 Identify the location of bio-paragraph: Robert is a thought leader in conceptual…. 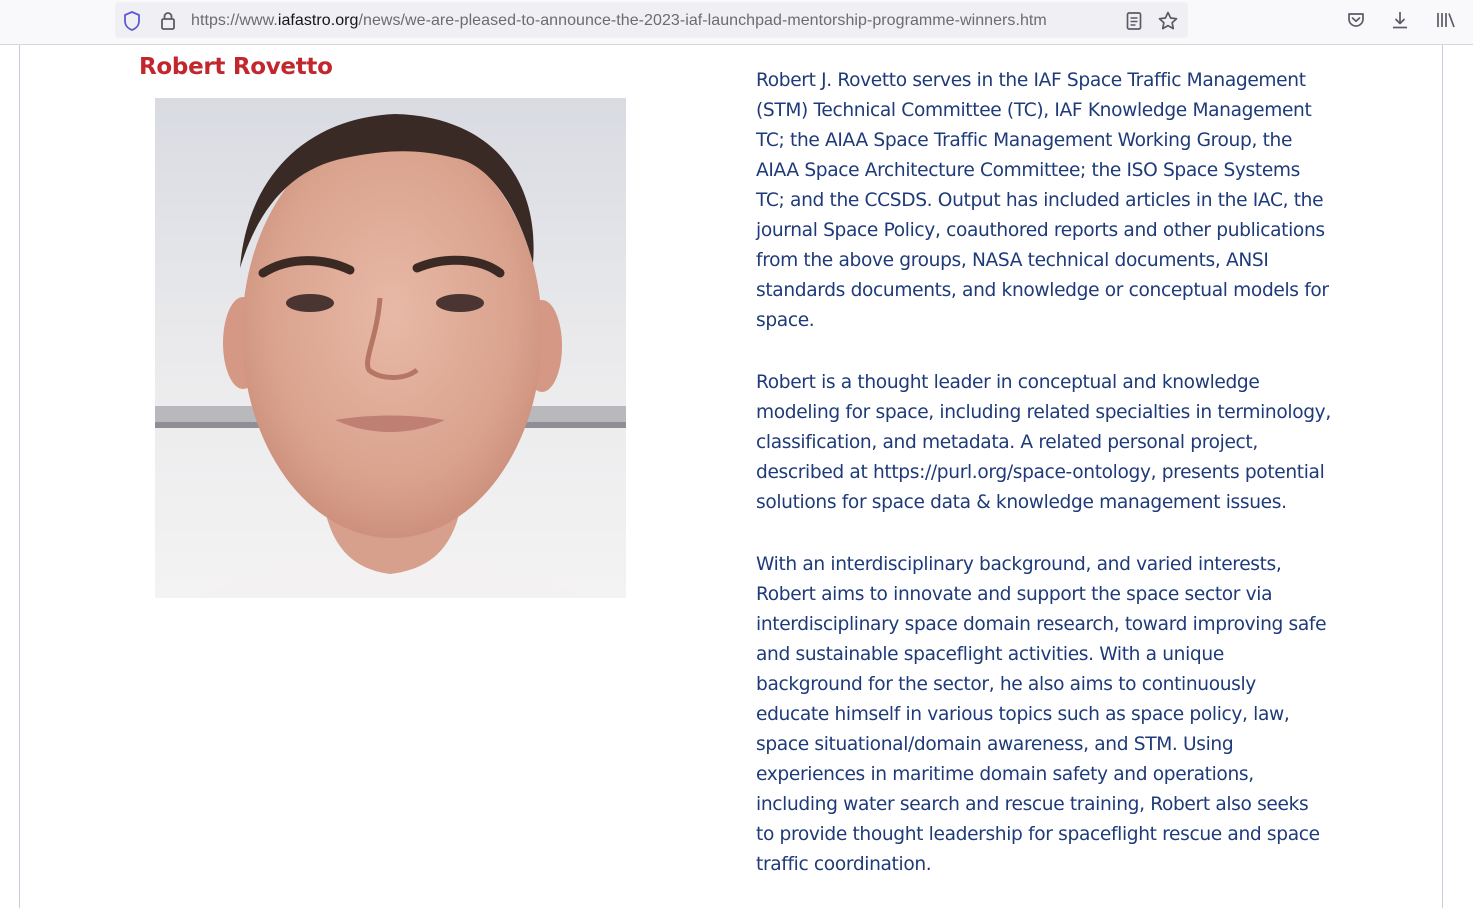
(1043, 442).